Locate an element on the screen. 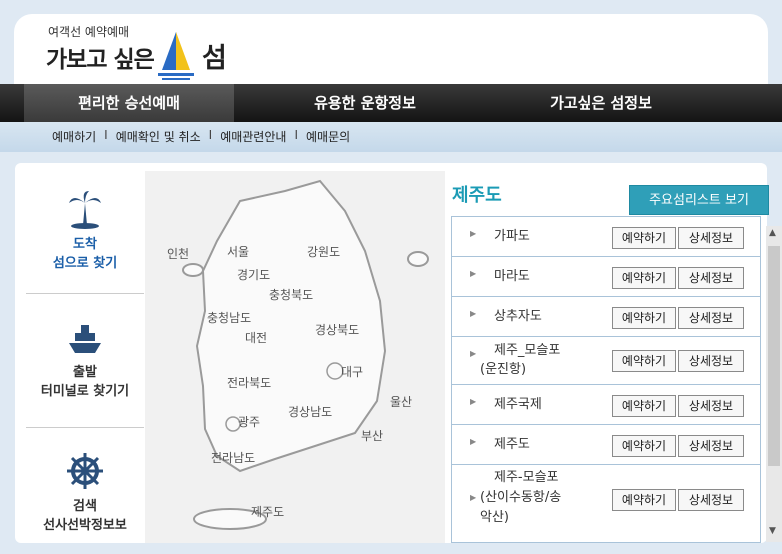  main-nav: 편리한 승선예매 유용한 운항정보 가고싶은 섬정보 is located at coordinates (391, 103).